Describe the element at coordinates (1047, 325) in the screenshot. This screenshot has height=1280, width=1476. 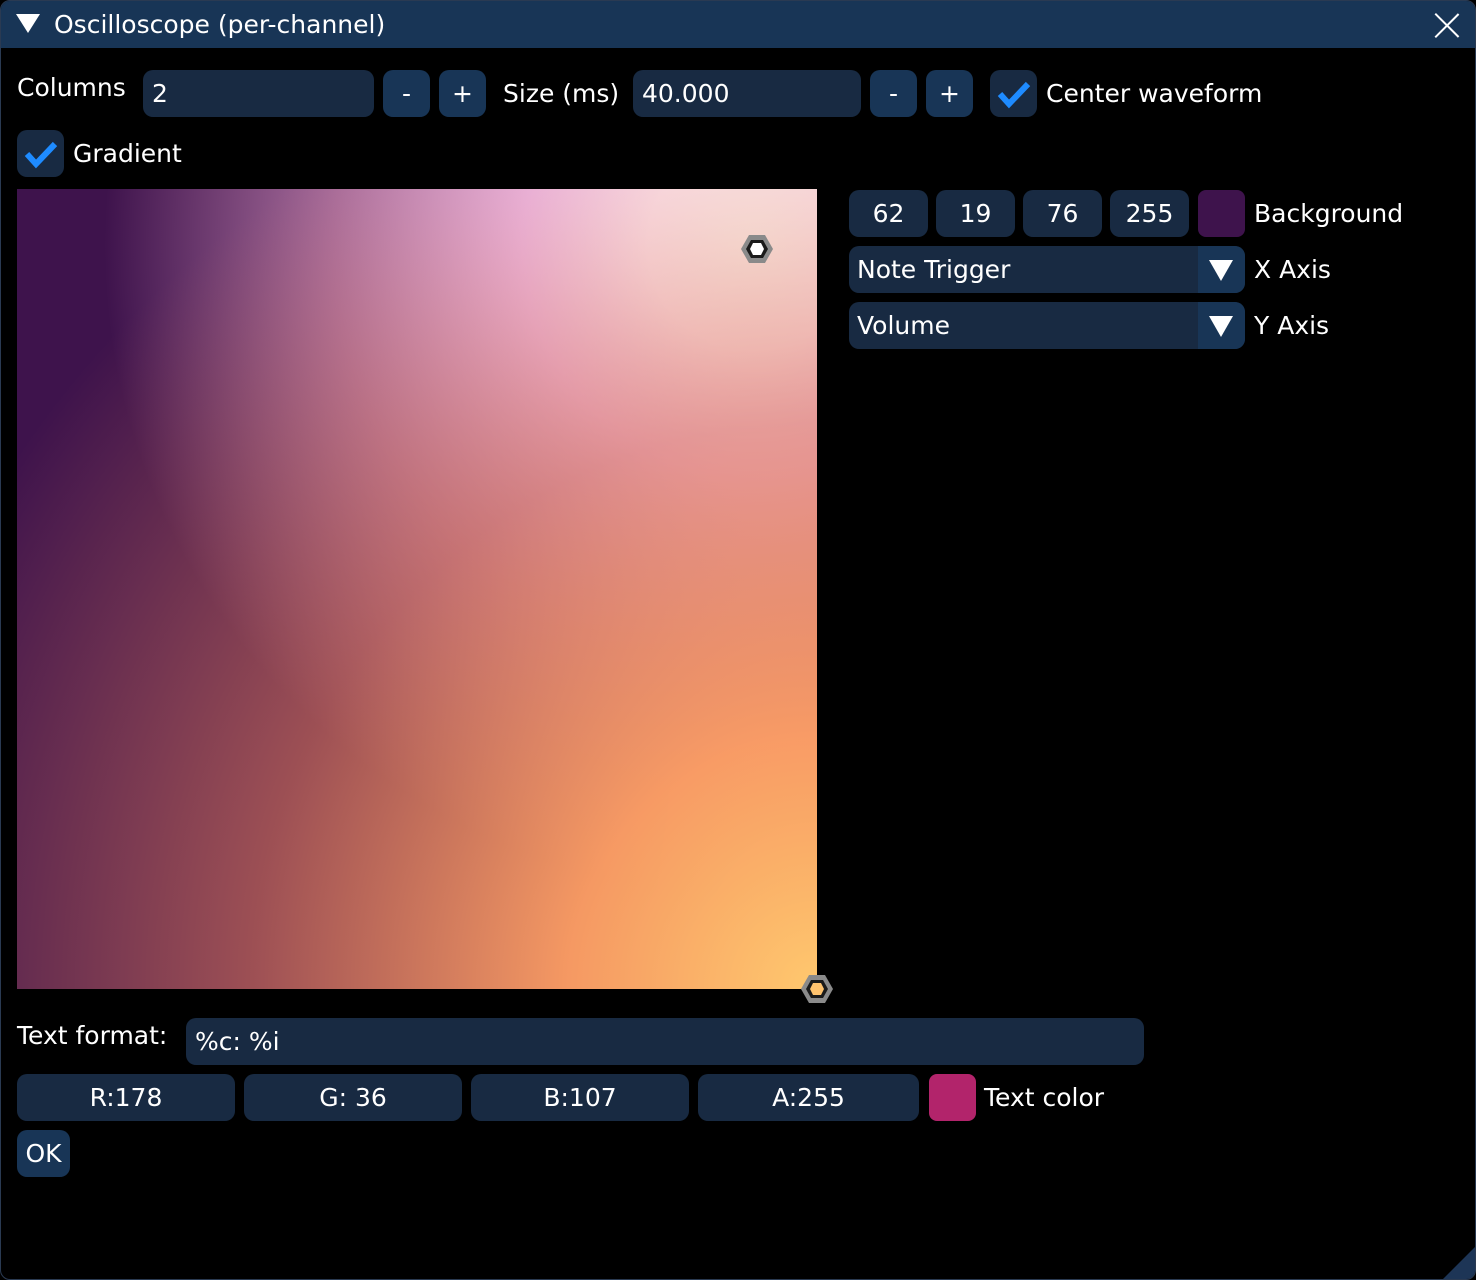
I see `y-axis-select: Volume` at that location.